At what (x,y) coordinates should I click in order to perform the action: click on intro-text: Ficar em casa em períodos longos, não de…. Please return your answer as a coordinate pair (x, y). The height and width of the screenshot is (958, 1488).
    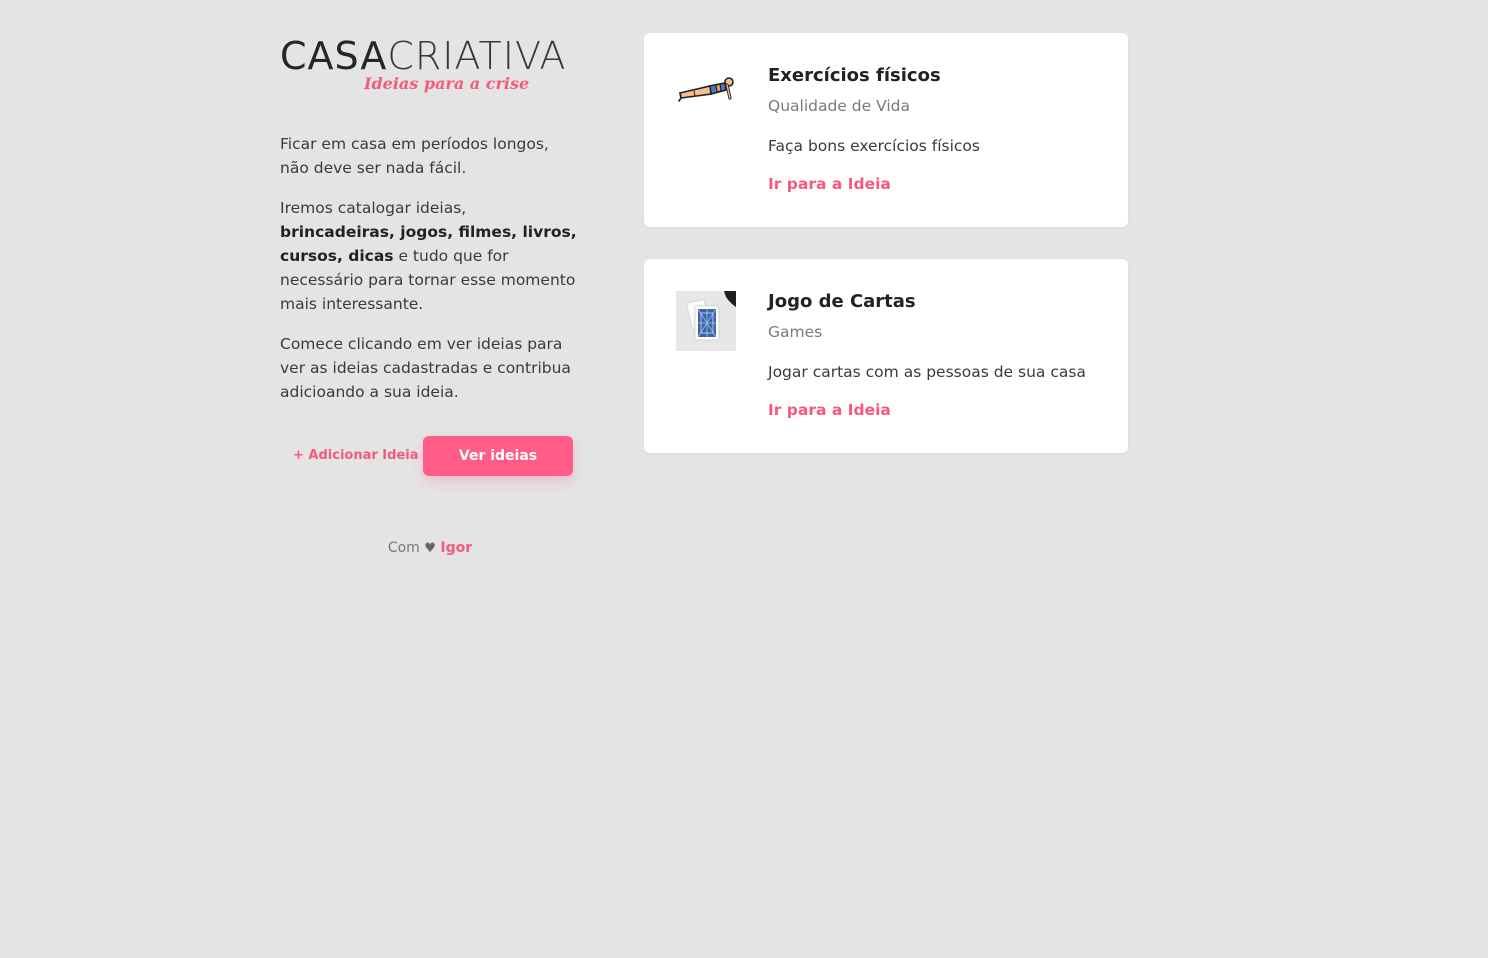
    Looking at the image, I should click on (430, 276).